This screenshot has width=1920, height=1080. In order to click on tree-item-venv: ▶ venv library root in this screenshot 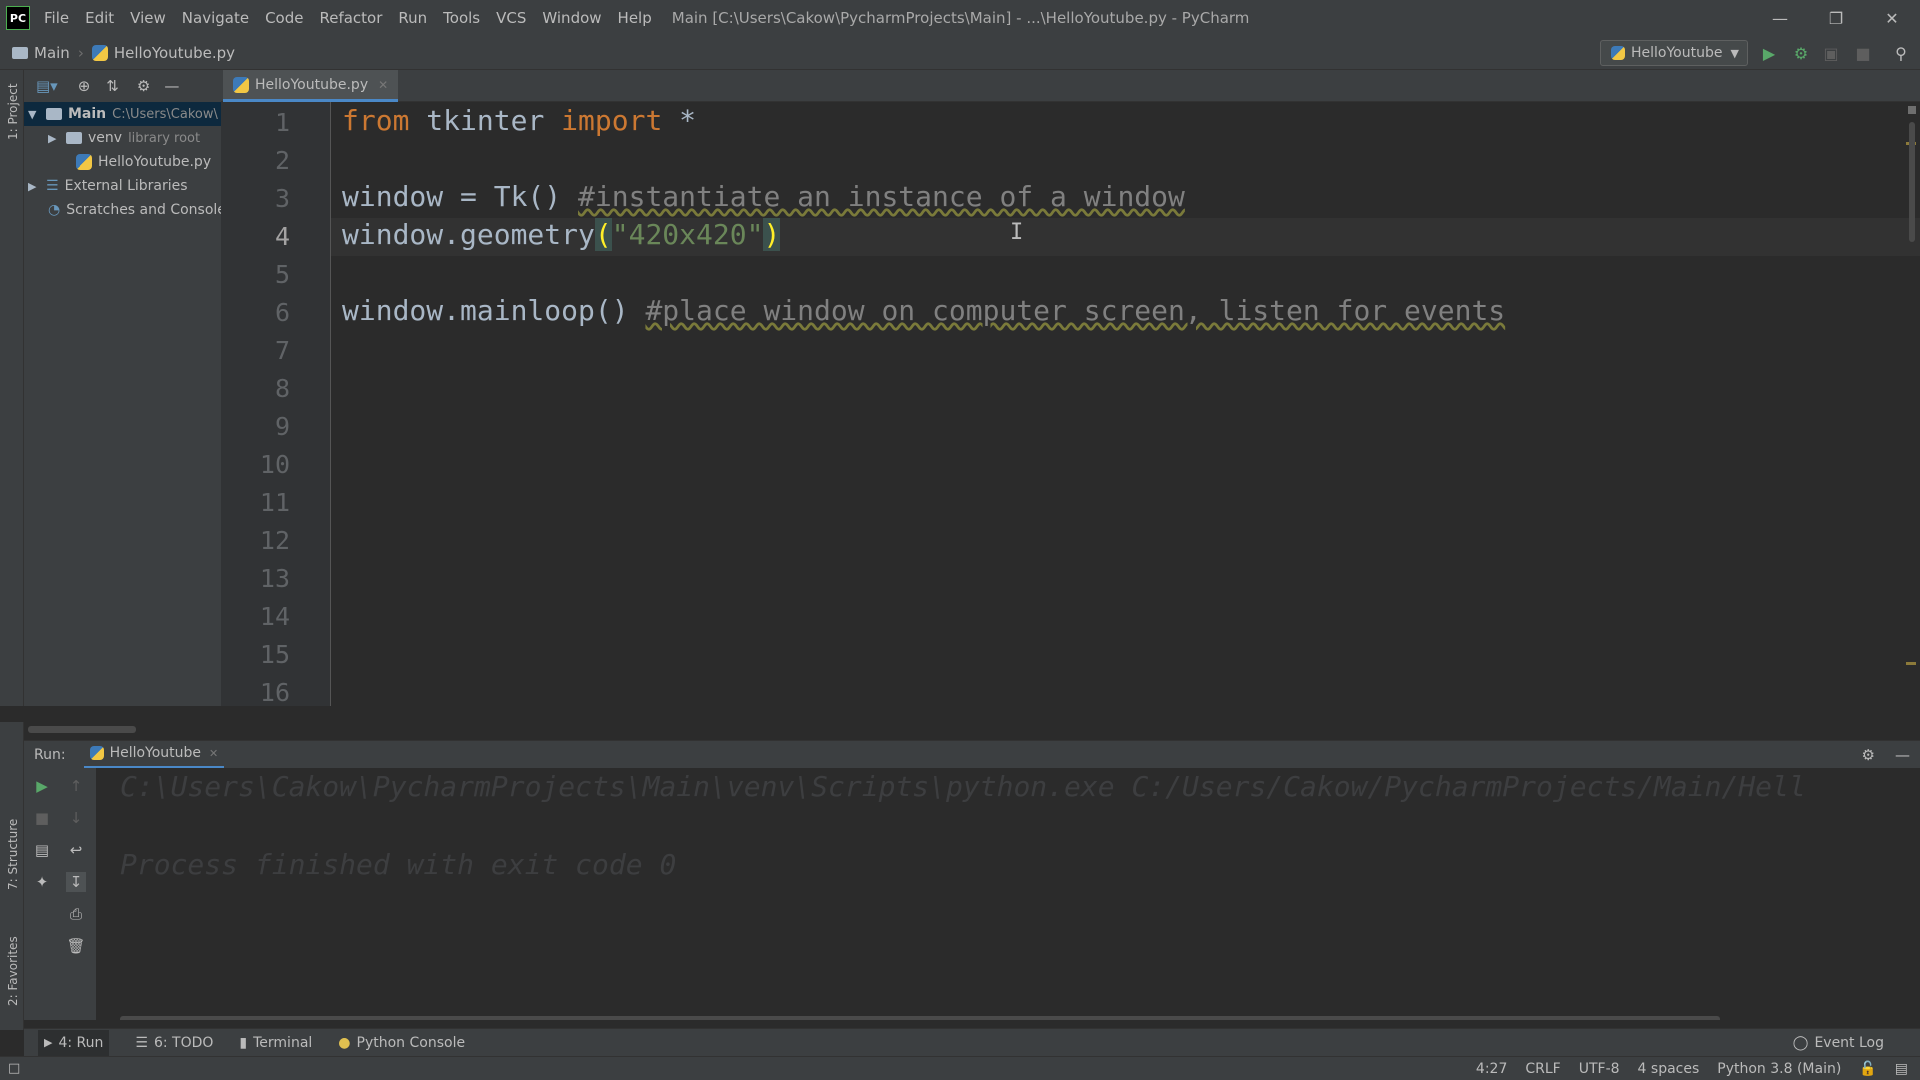, I will do `click(124, 138)`.